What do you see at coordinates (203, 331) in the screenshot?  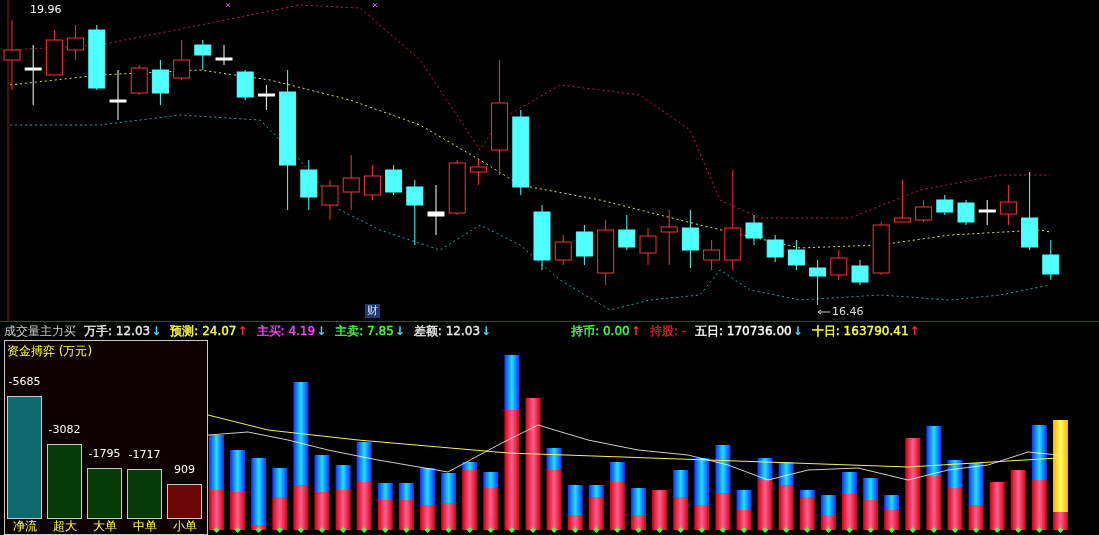 I see `indicator-value: 预测: 24.07` at bounding box center [203, 331].